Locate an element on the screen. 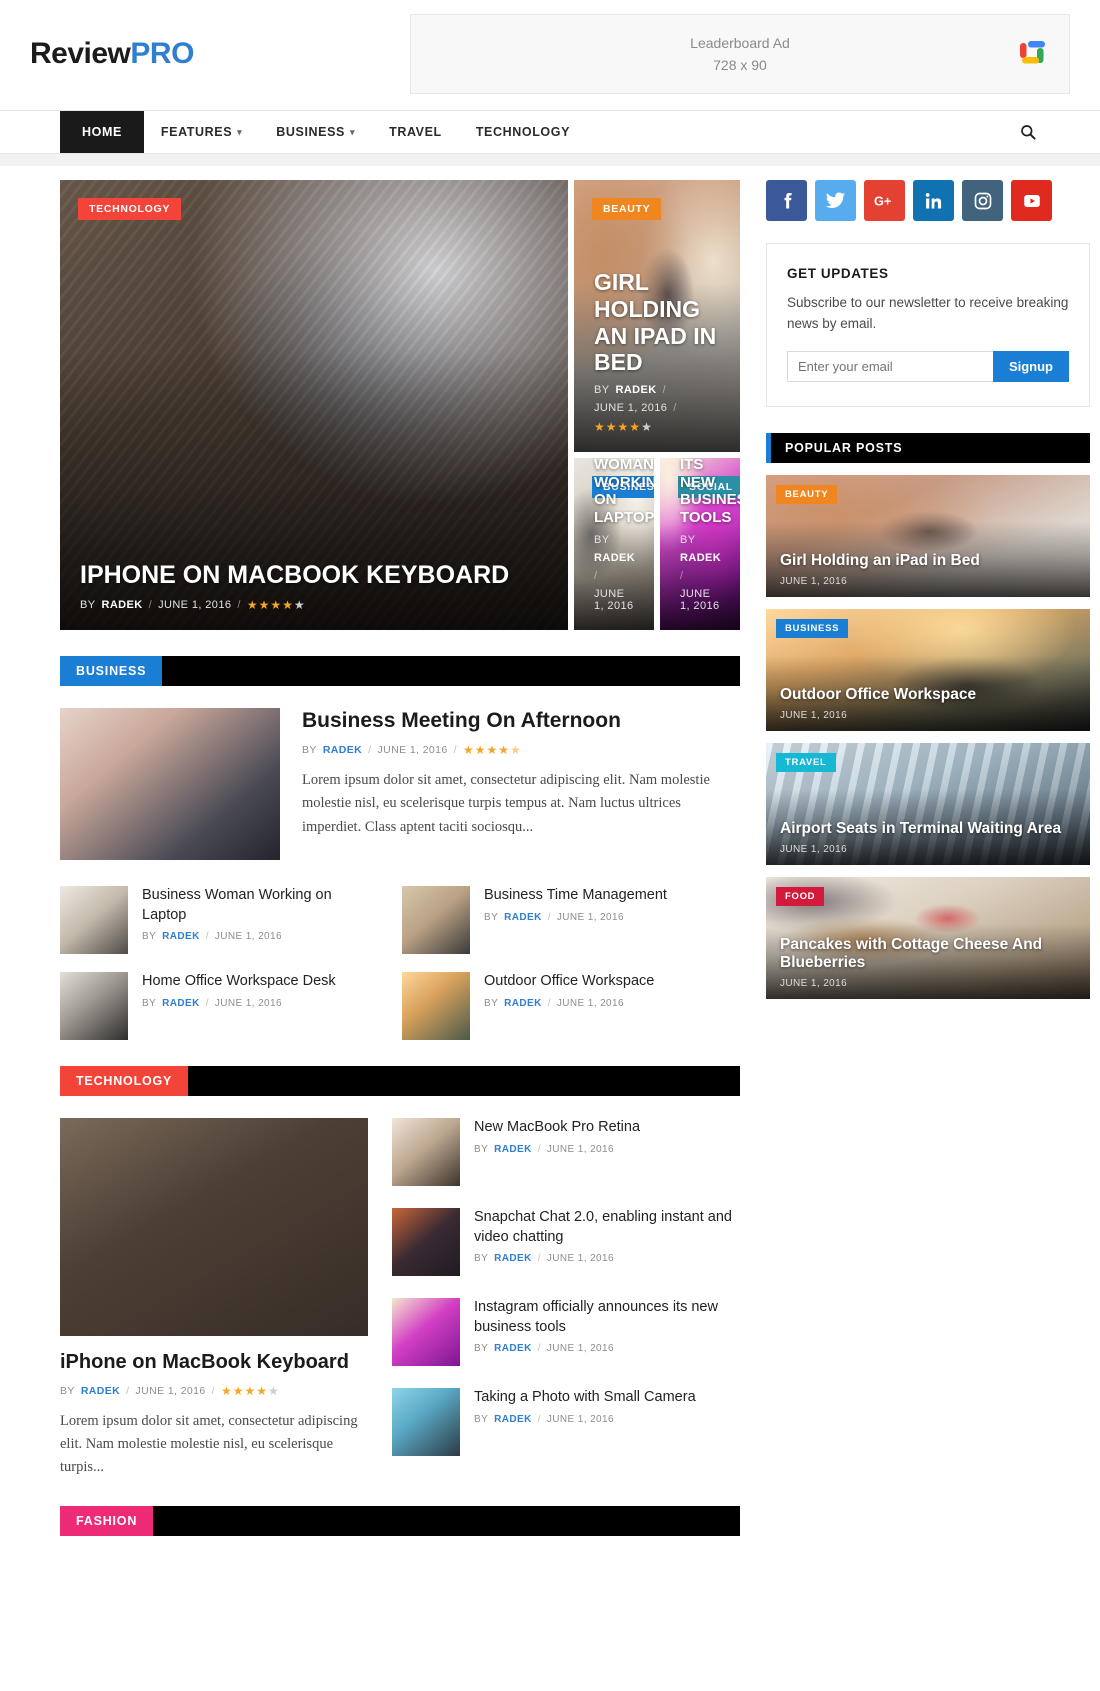 The height and width of the screenshot is (1691, 1100). email-field is located at coordinates (890, 366).